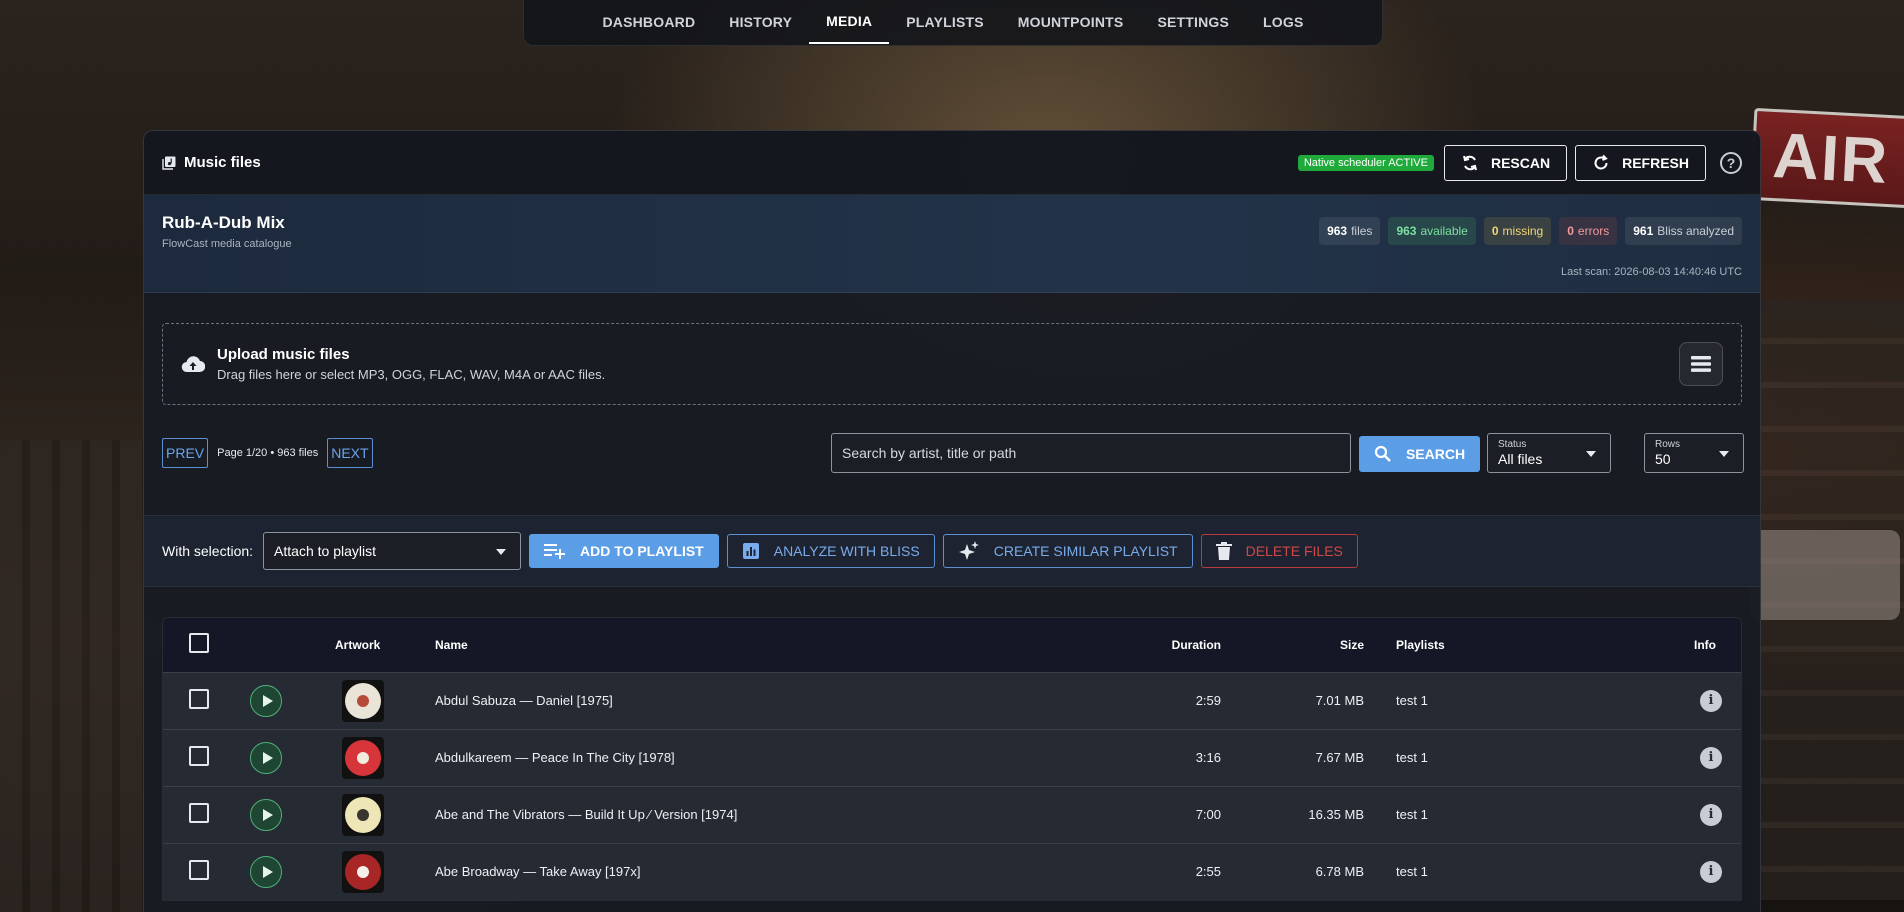 This screenshot has height=912, width=1904. I want to click on track-size: 16.35 MB, so click(1336, 814).